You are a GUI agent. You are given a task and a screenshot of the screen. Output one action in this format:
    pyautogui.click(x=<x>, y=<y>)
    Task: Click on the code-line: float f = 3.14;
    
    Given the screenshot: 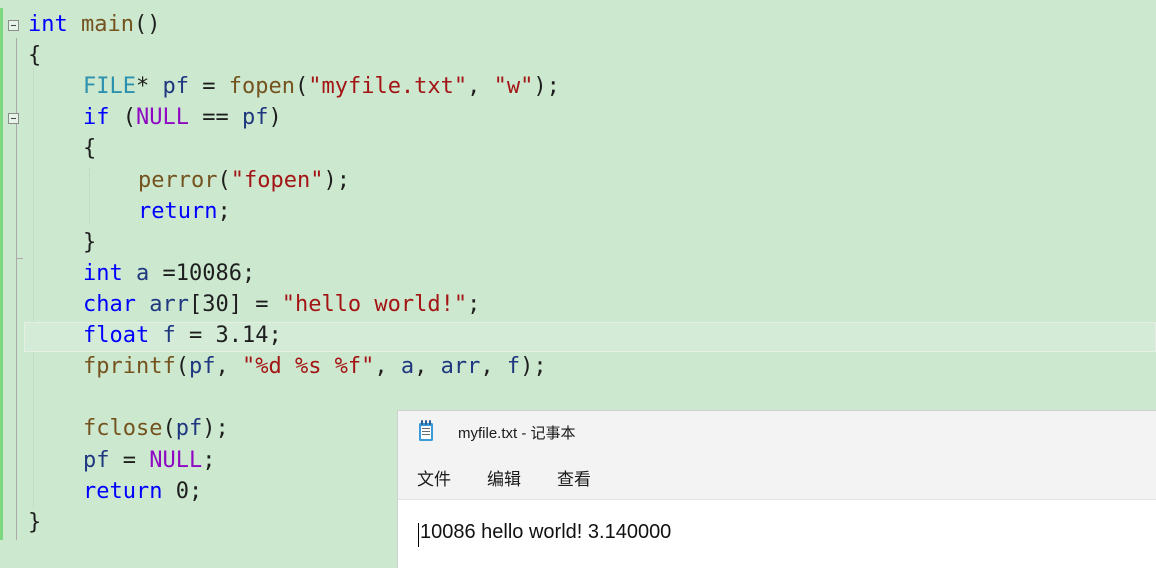 What is the action you would take?
    pyautogui.click(x=182, y=335)
    